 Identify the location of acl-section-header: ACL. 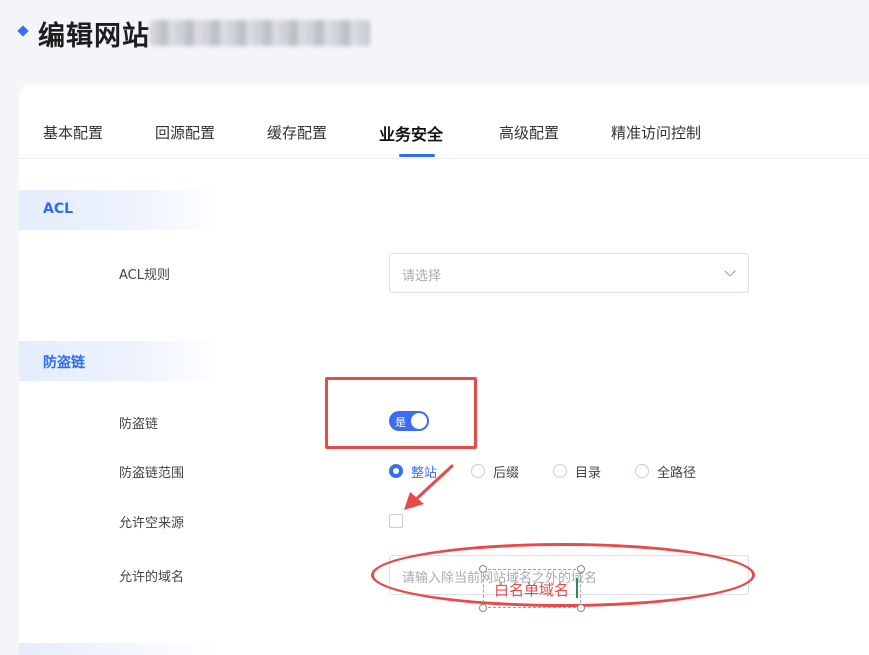
(119, 210).